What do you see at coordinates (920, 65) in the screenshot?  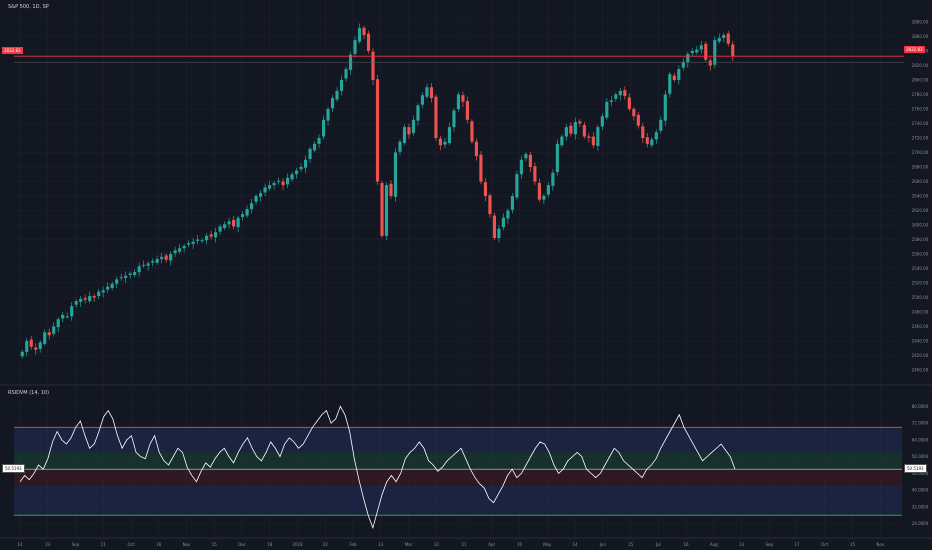 I see `price-tick-label: 2820.00` at bounding box center [920, 65].